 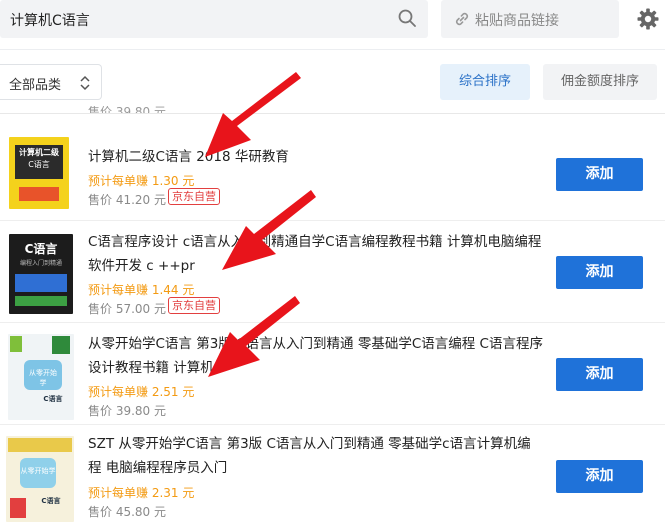 I want to click on search-input: 计算机C语言, so click(x=214, y=19).